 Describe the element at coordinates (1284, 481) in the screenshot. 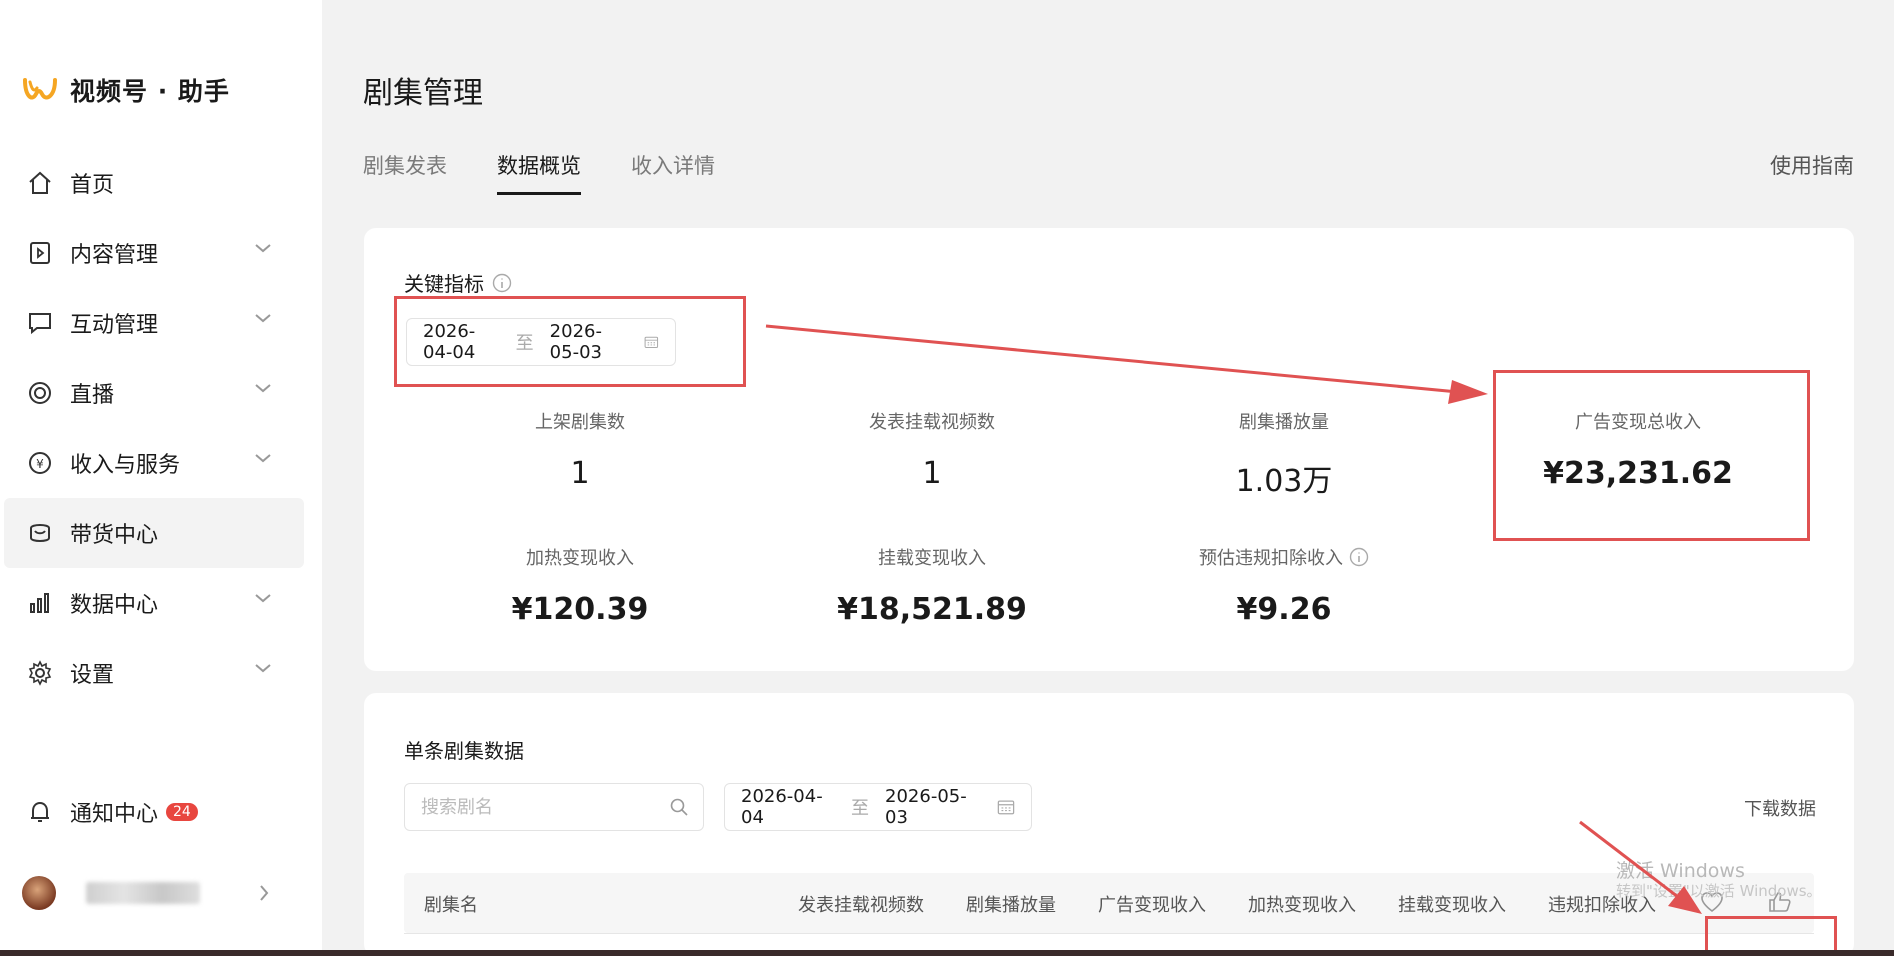

I see `metric-value: 1.03万` at that location.